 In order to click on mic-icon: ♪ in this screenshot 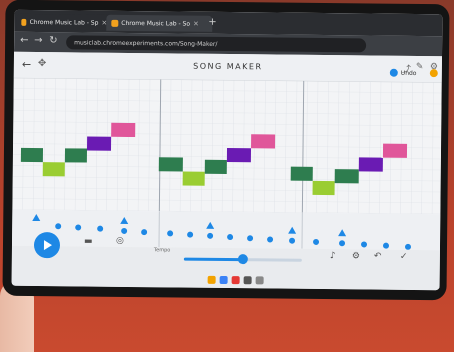, I will do `click(333, 256)`.